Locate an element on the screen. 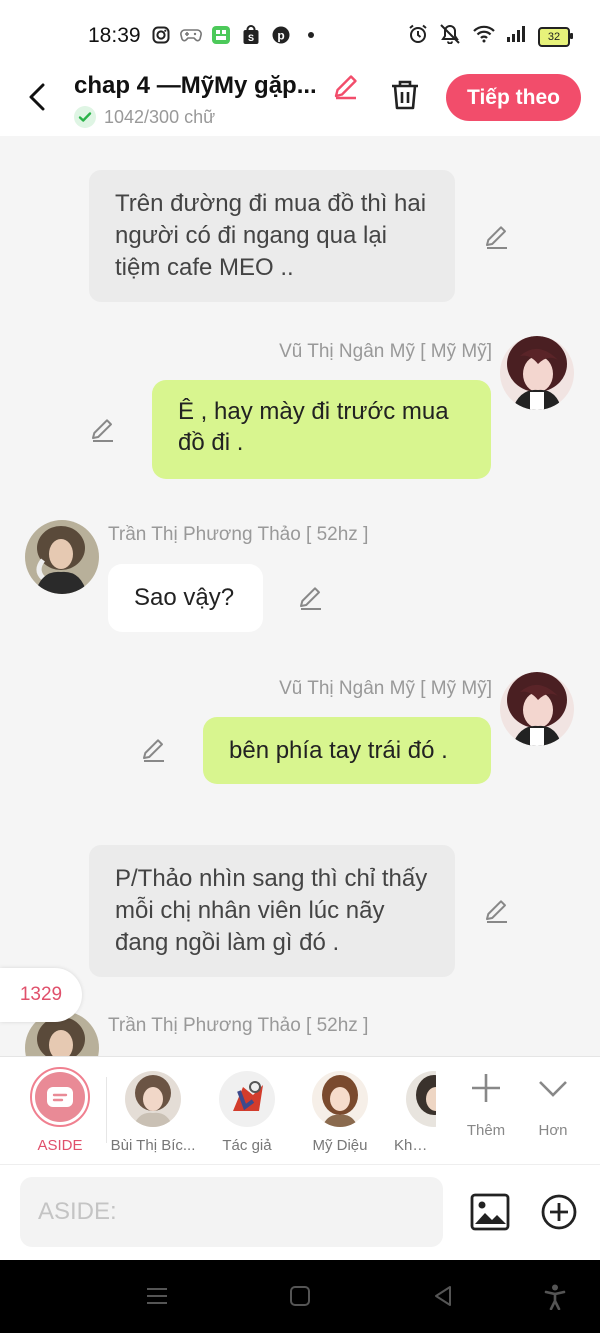 The image size is (600, 1333). divider is located at coordinates (106, 1110).